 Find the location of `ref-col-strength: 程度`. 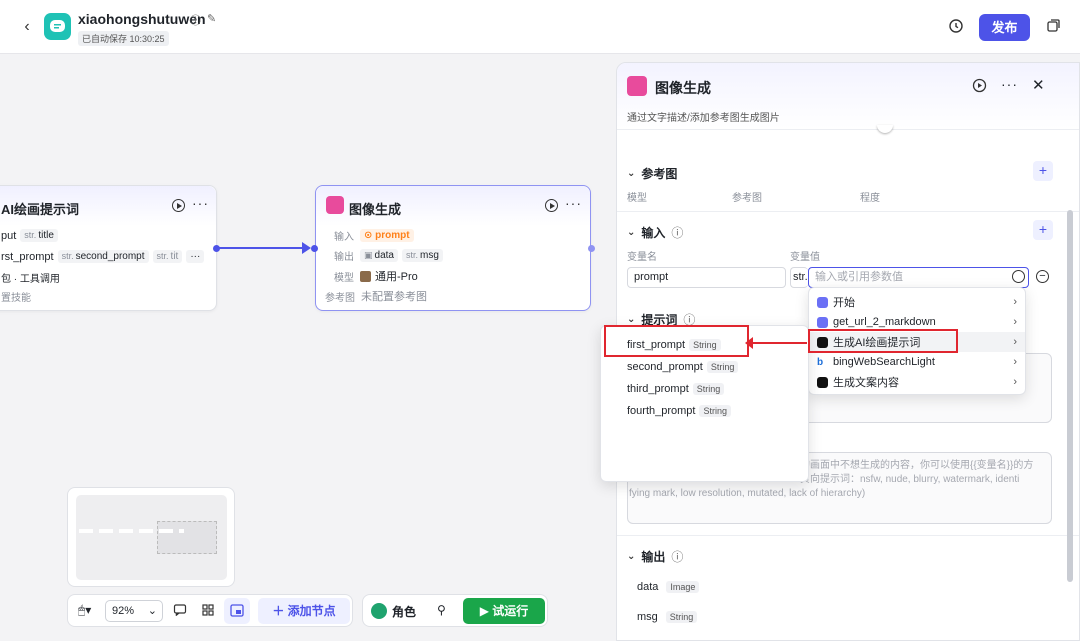

ref-col-strength: 程度 is located at coordinates (870, 198).